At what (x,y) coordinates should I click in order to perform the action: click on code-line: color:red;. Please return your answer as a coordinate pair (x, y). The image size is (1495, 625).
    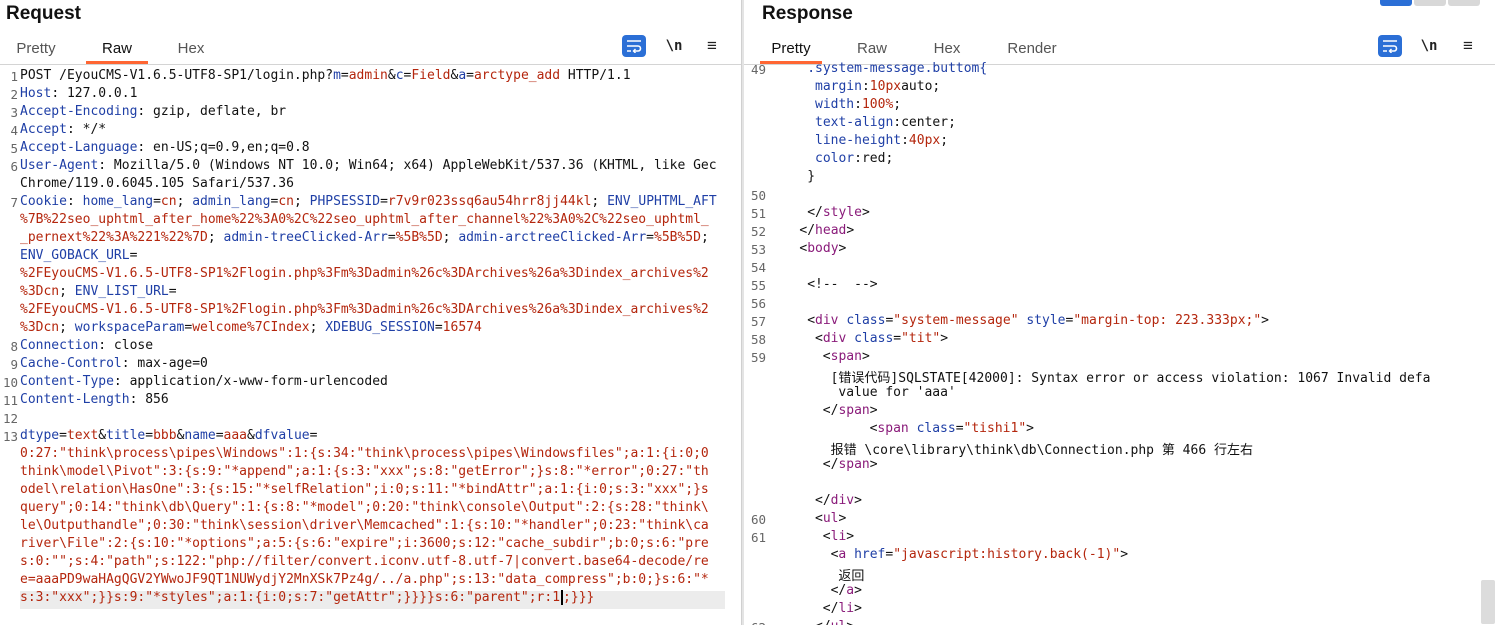
    Looking at the image, I should click on (854, 158).